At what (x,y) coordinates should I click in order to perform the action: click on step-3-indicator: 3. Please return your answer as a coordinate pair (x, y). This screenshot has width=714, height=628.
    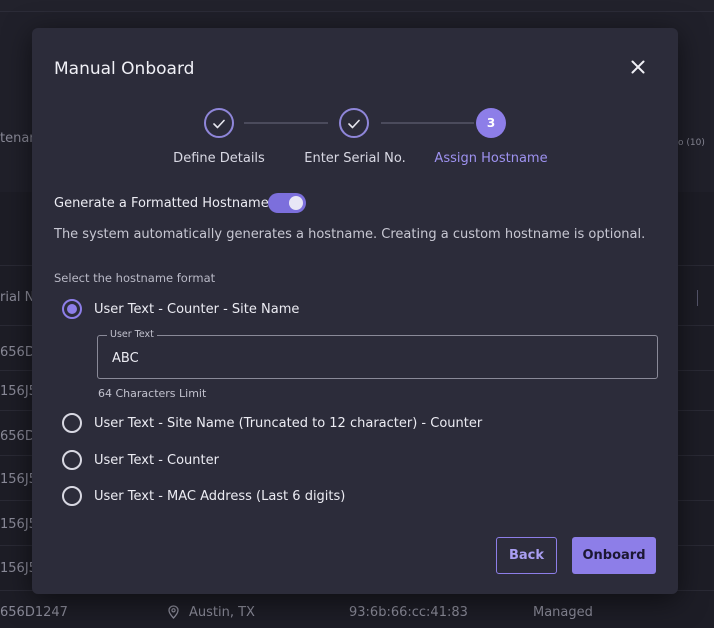
    Looking at the image, I should click on (491, 123).